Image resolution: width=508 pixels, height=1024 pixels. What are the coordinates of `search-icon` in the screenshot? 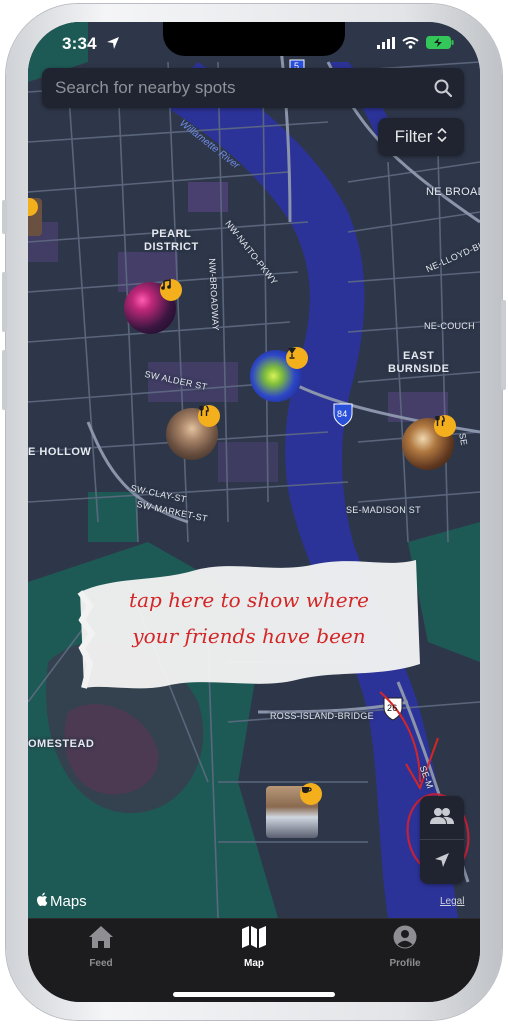 It's located at (443, 88).